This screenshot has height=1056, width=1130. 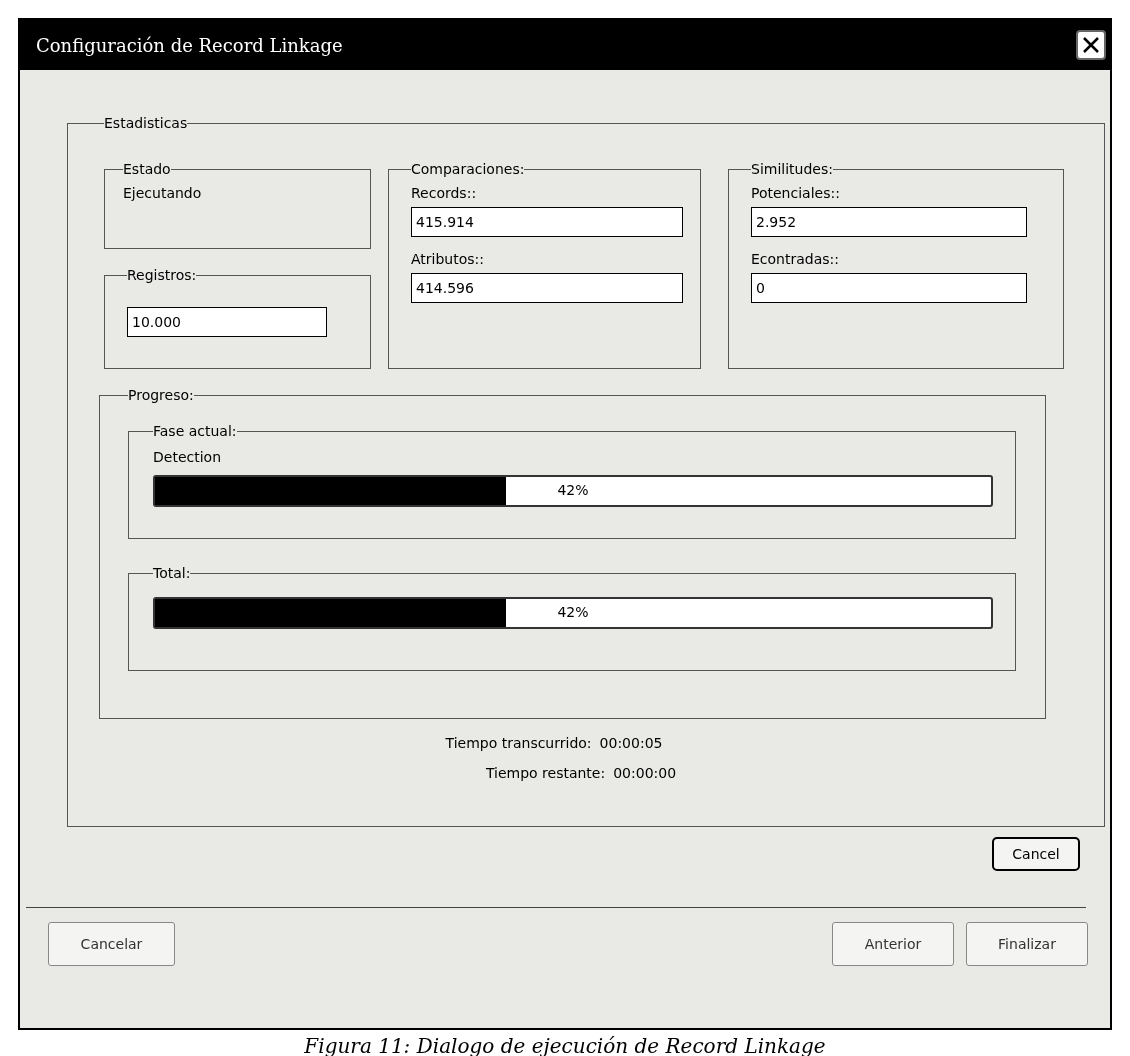 What do you see at coordinates (146, 123) in the screenshot?
I see `group-title: Estadisticas` at bounding box center [146, 123].